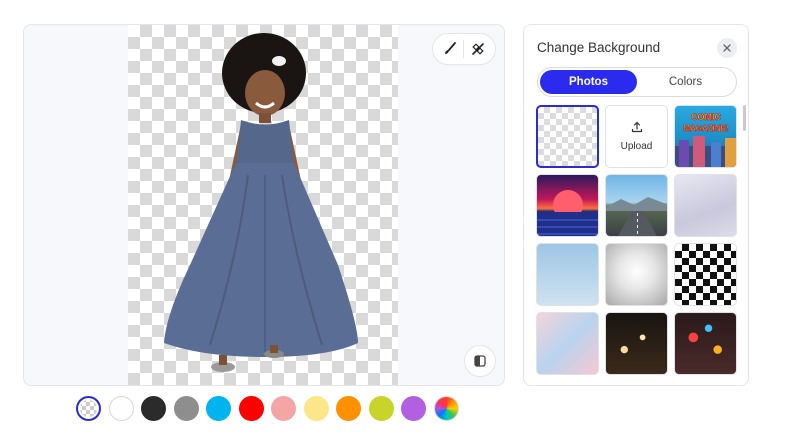  I want to click on color-swatch-row, so click(267, 408).